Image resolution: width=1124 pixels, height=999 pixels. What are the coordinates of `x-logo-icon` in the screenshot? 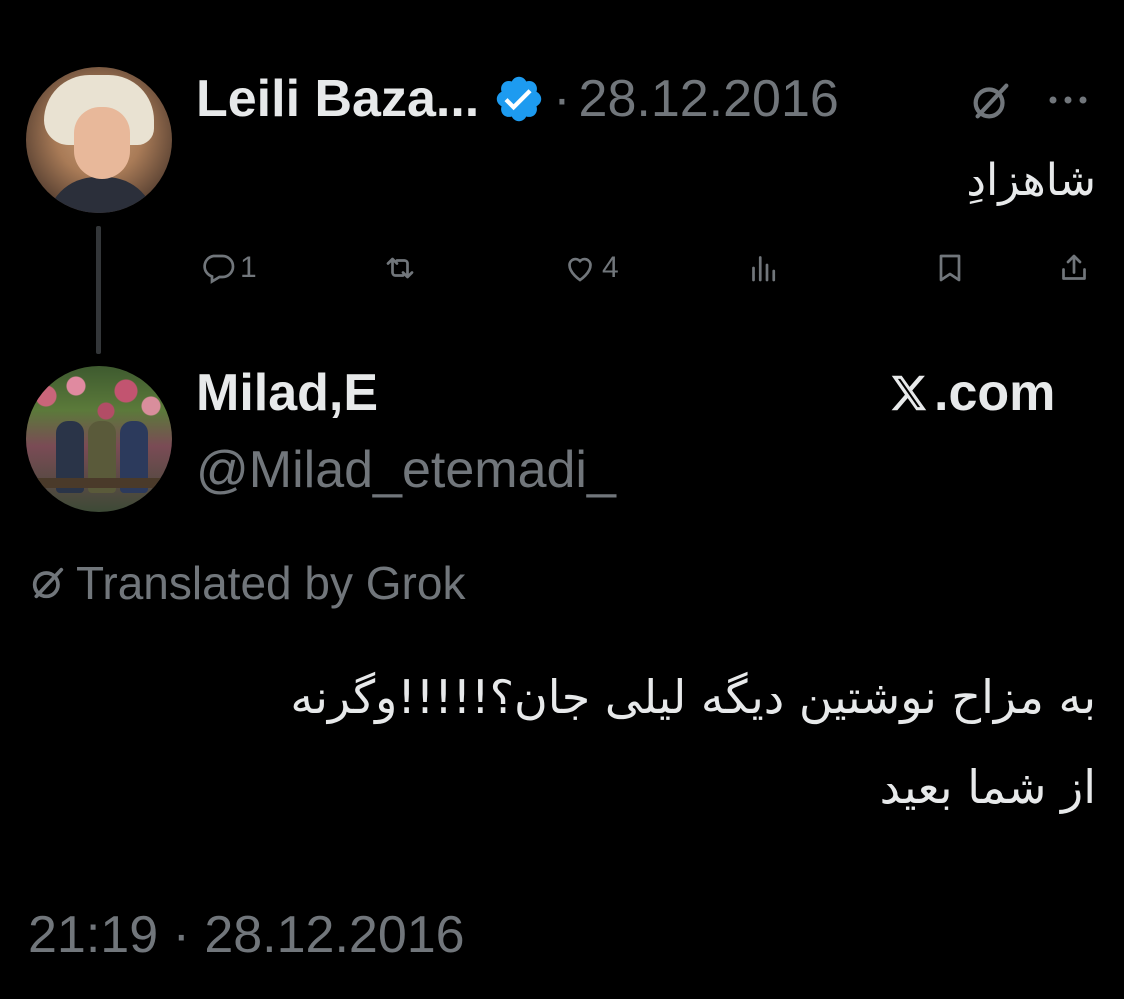 It's located at (909, 393).